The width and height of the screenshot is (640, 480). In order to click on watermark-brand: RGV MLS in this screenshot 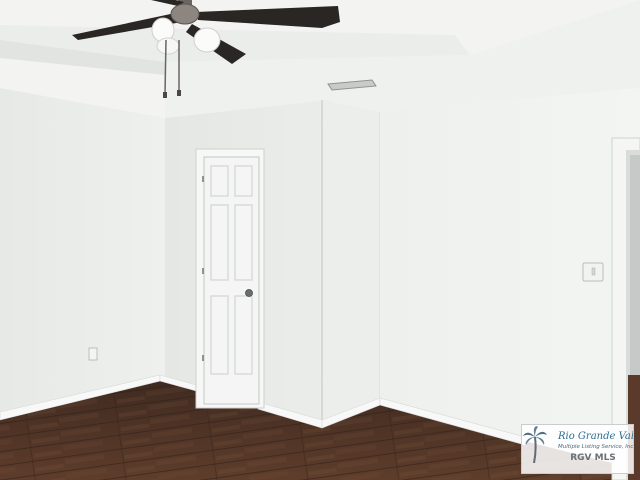, I will do `click(593, 458)`.